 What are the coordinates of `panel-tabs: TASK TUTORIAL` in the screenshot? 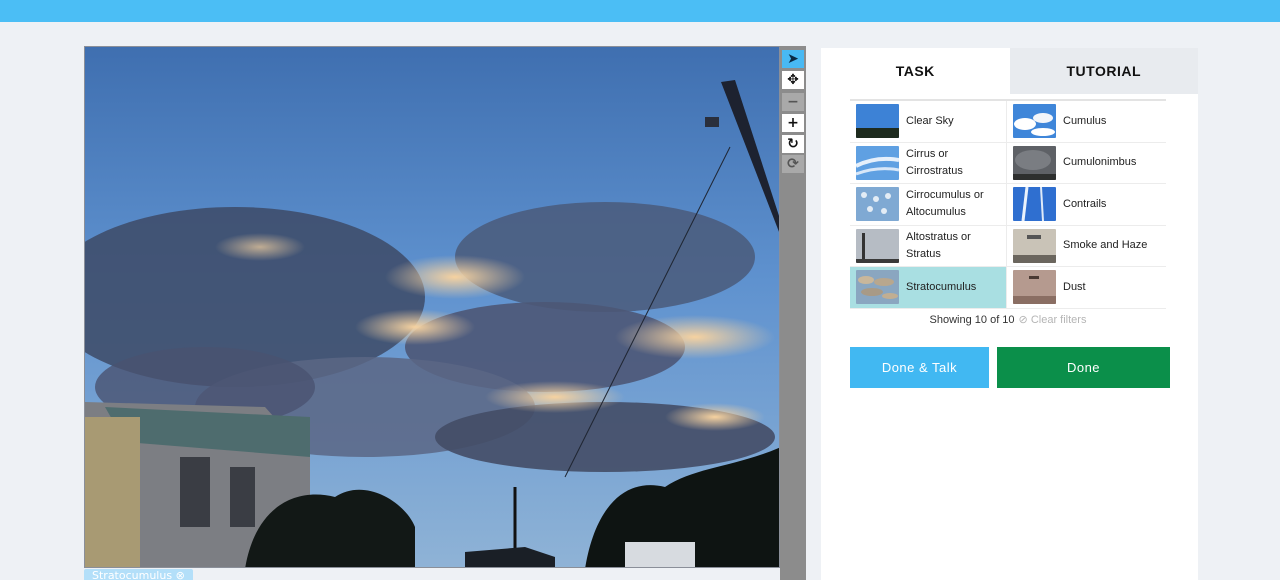 It's located at (1009, 71).